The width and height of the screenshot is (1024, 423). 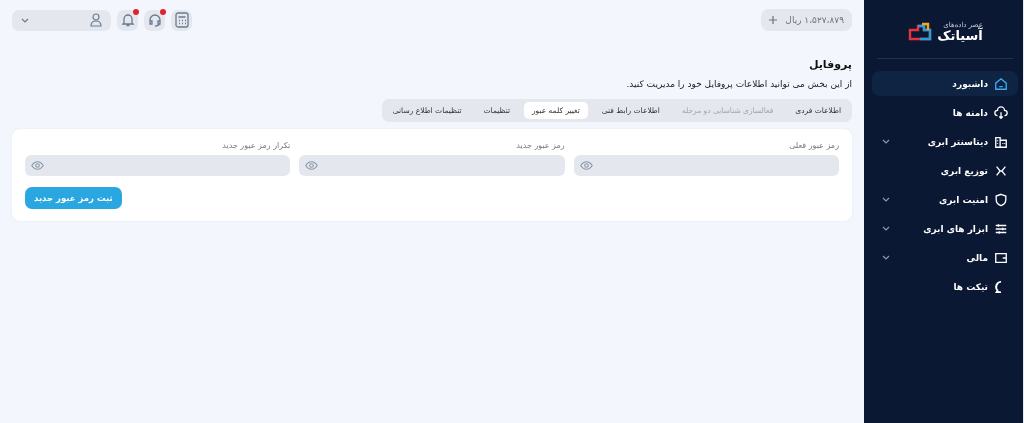 I want to click on wallet-icon, so click(x=1001, y=257).